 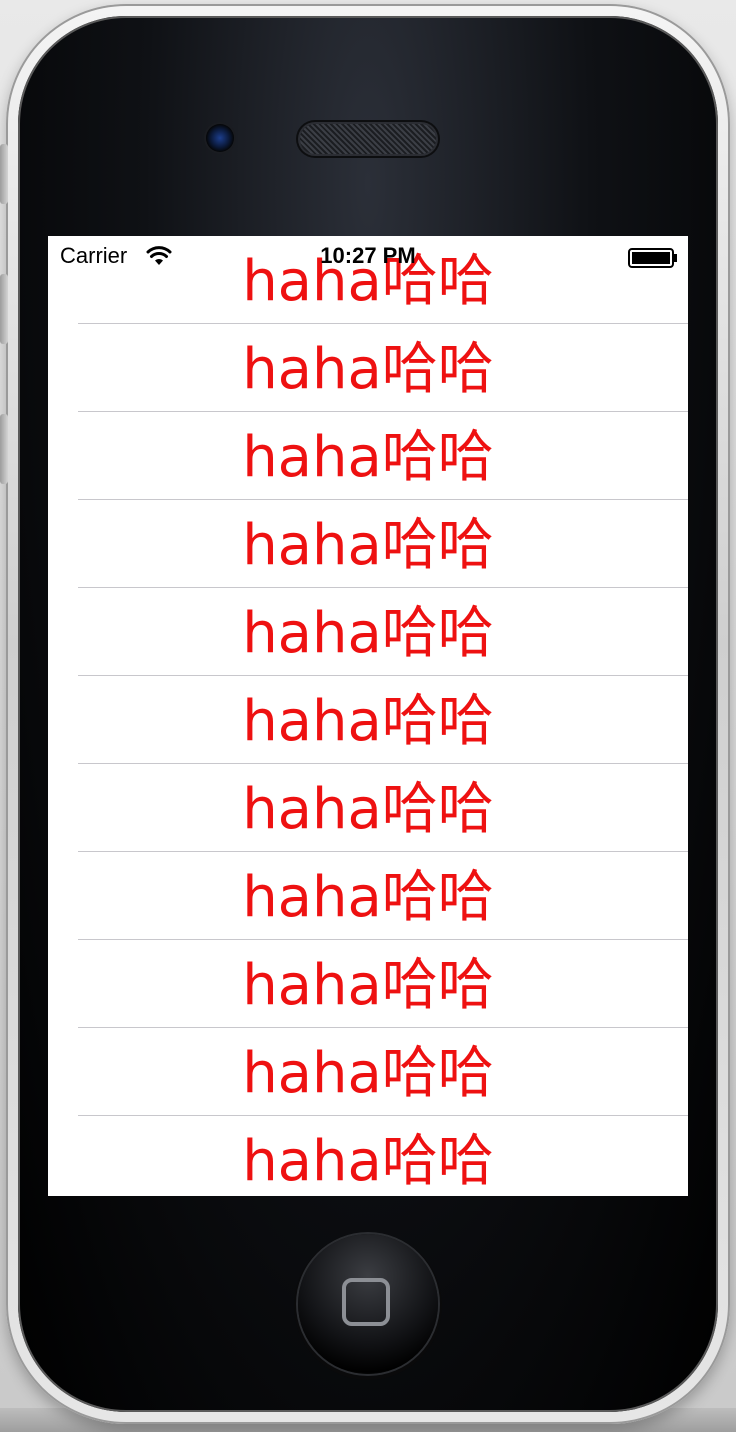 I want to click on earpiece-speaker, so click(x=368, y=139).